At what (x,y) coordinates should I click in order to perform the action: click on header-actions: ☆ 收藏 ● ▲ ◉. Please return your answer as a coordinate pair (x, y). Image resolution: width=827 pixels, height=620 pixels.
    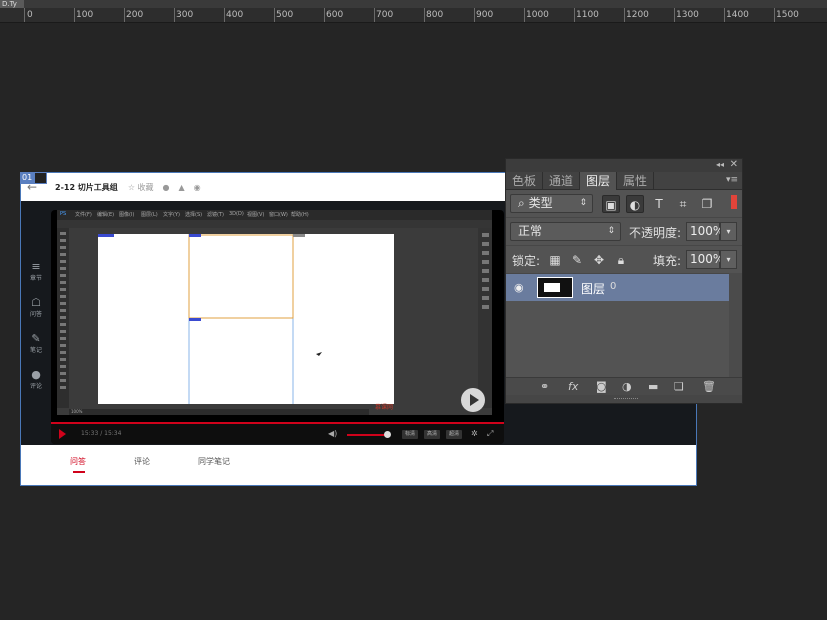
    Looking at the image, I should click on (164, 187).